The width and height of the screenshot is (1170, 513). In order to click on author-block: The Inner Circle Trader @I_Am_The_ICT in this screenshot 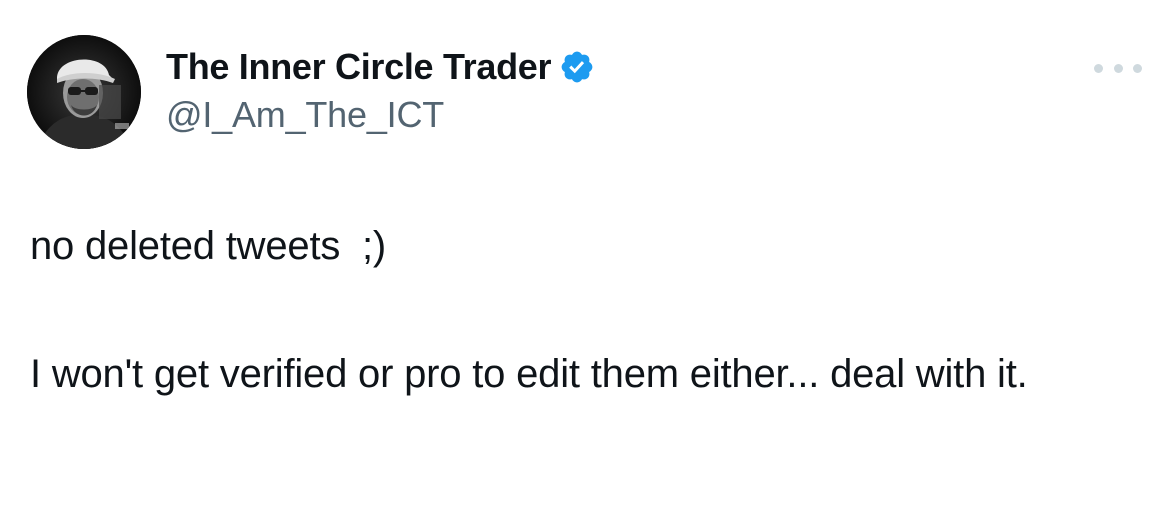, I will do `click(380, 90)`.